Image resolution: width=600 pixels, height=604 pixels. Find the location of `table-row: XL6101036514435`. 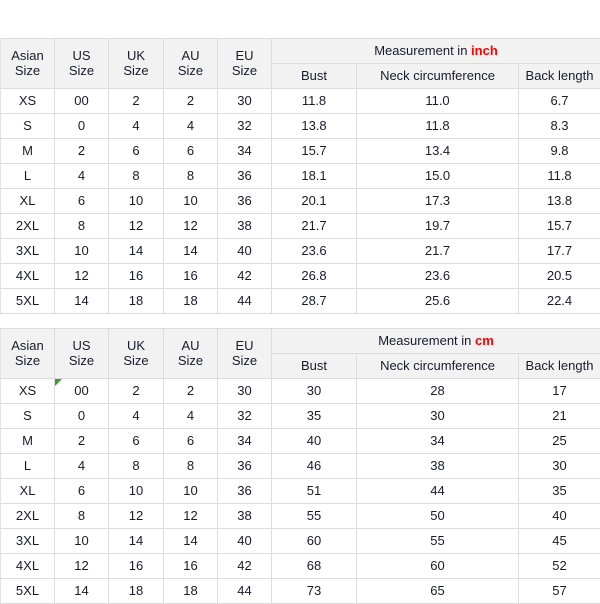

table-row: XL6101036514435 is located at coordinates (300, 491).